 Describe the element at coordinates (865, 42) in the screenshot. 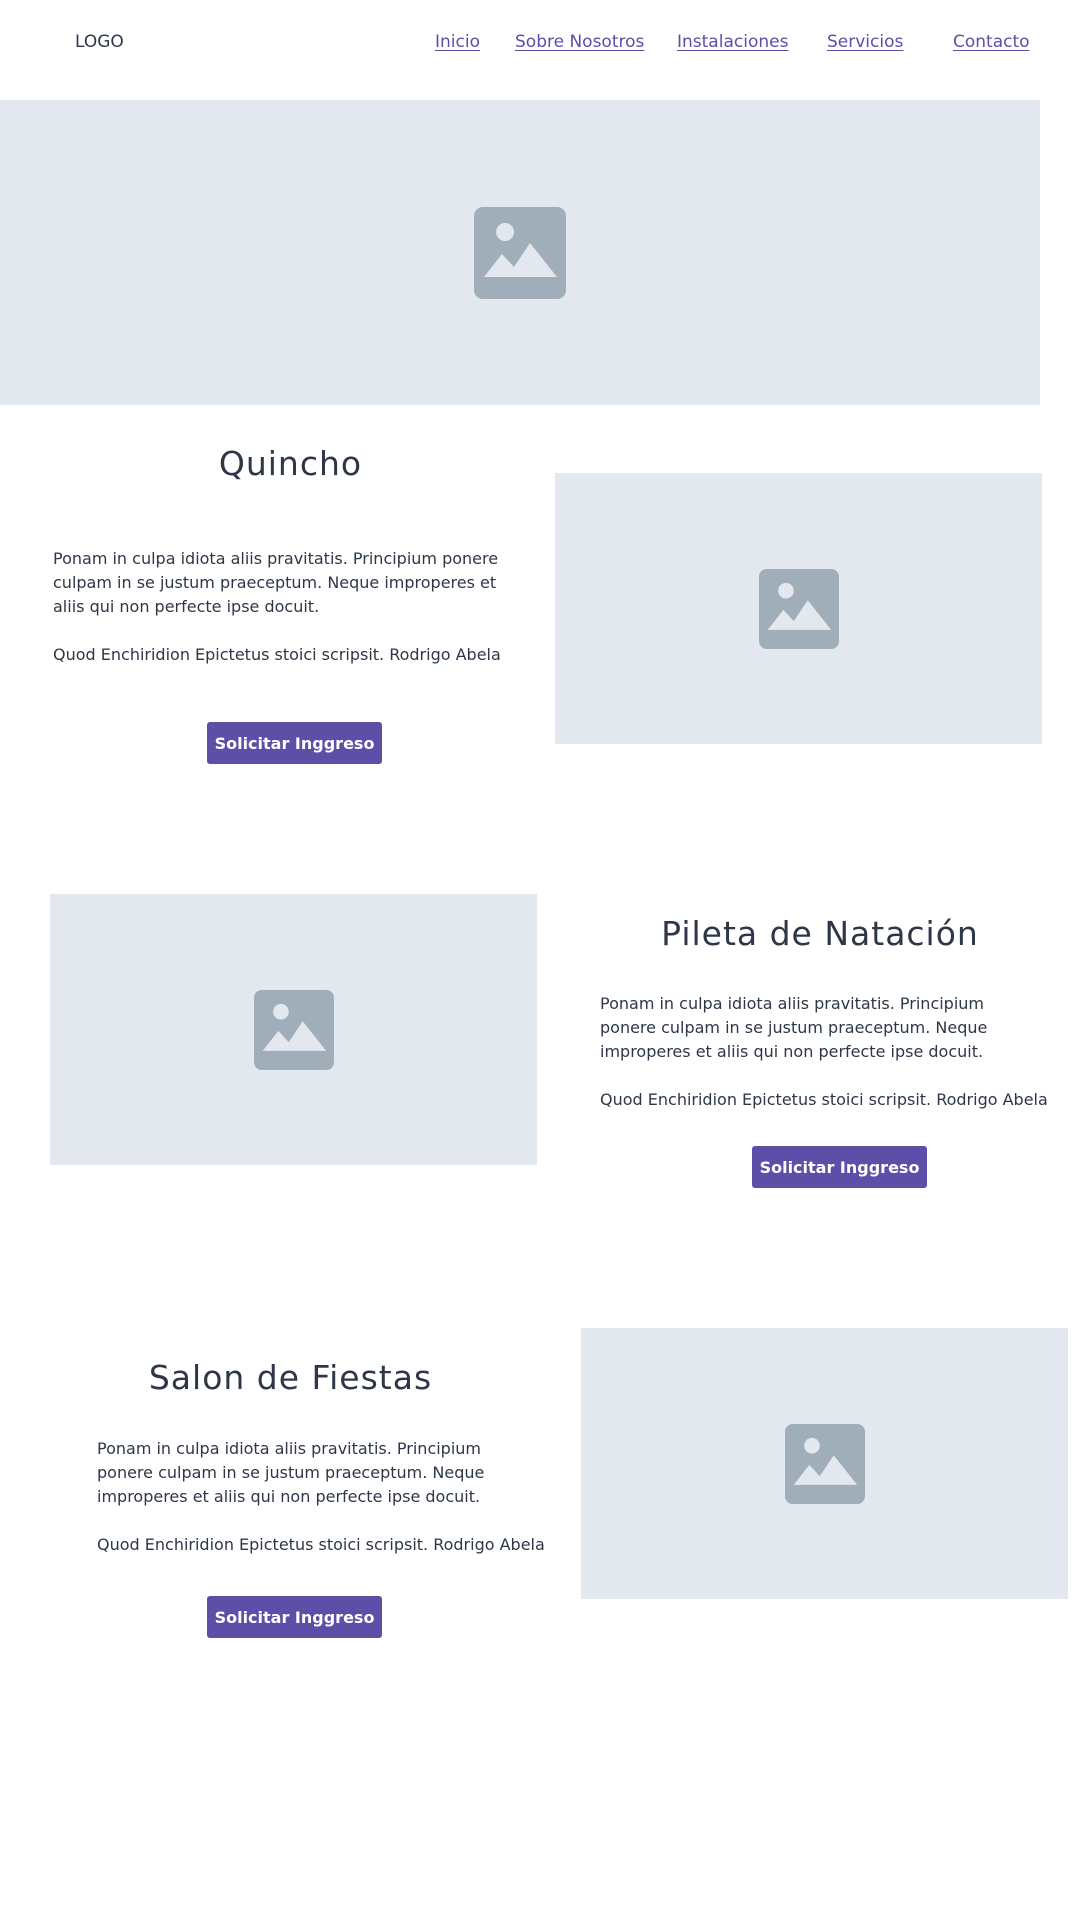

I see `nav-link-servicios: Servicios` at that location.